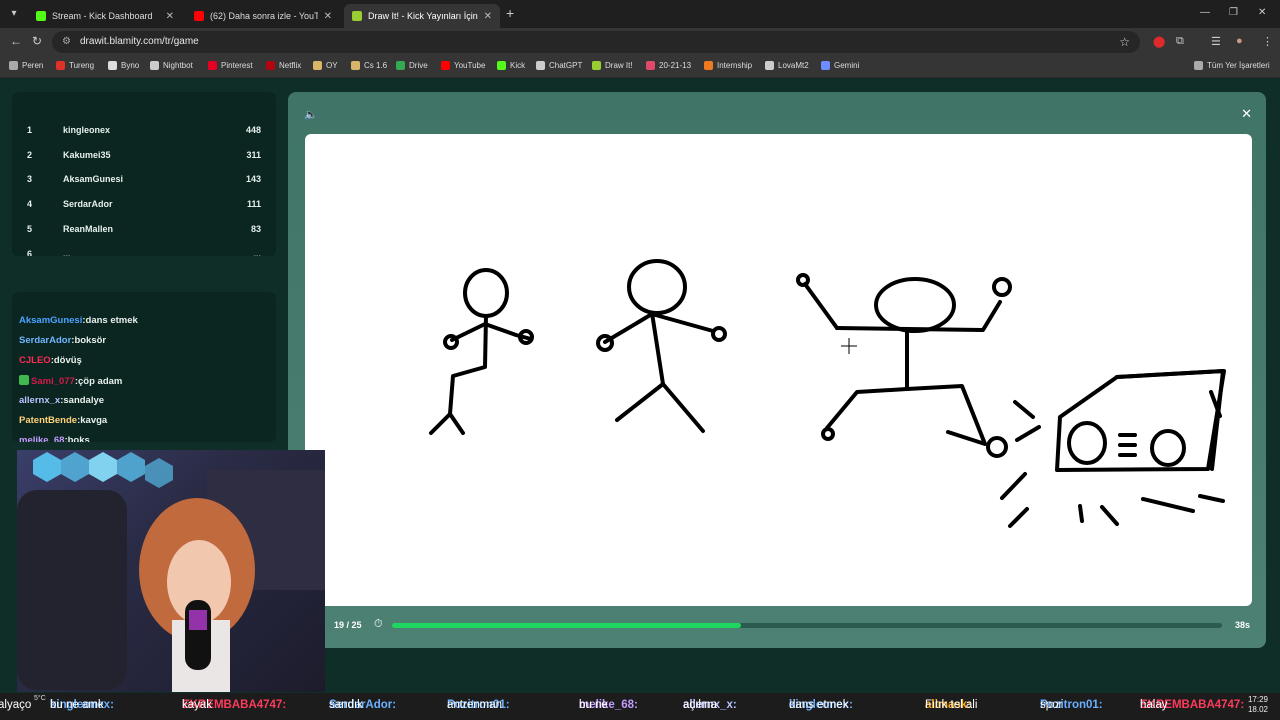 The width and height of the screenshot is (1280, 720). I want to click on timer-icon: ⏱, so click(378, 624).